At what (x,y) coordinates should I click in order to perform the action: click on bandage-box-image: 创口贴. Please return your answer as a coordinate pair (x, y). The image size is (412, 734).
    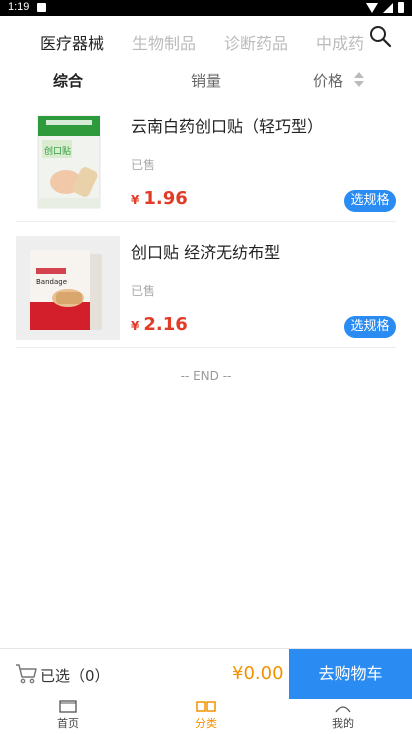
    Looking at the image, I should click on (68, 162).